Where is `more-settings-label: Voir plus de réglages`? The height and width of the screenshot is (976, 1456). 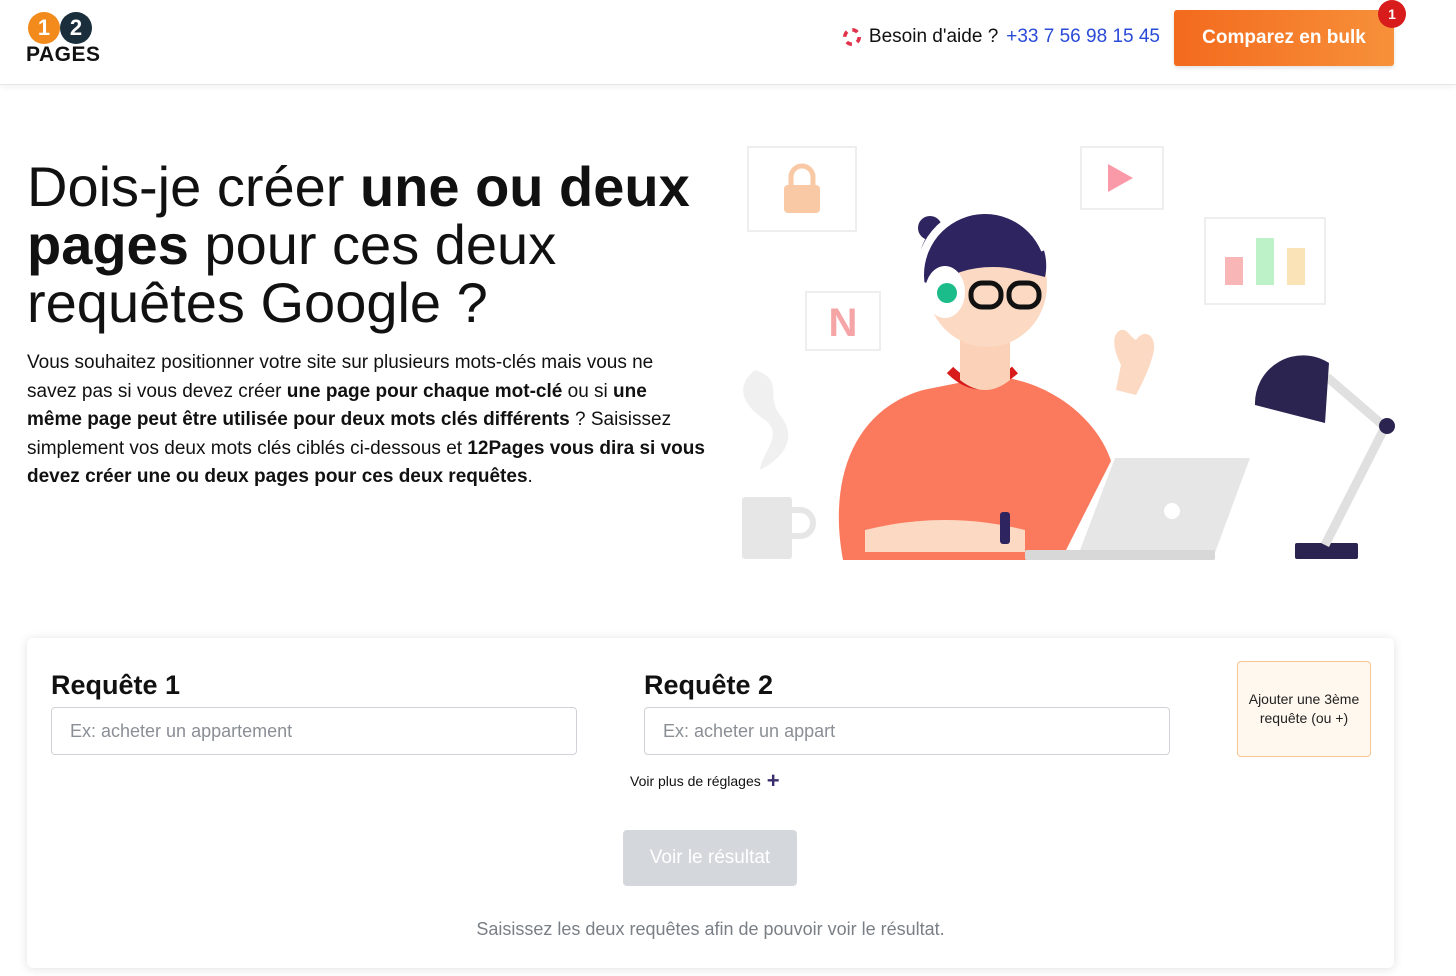 more-settings-label: Voir plus de réglages is located at coordinates (695, 781).